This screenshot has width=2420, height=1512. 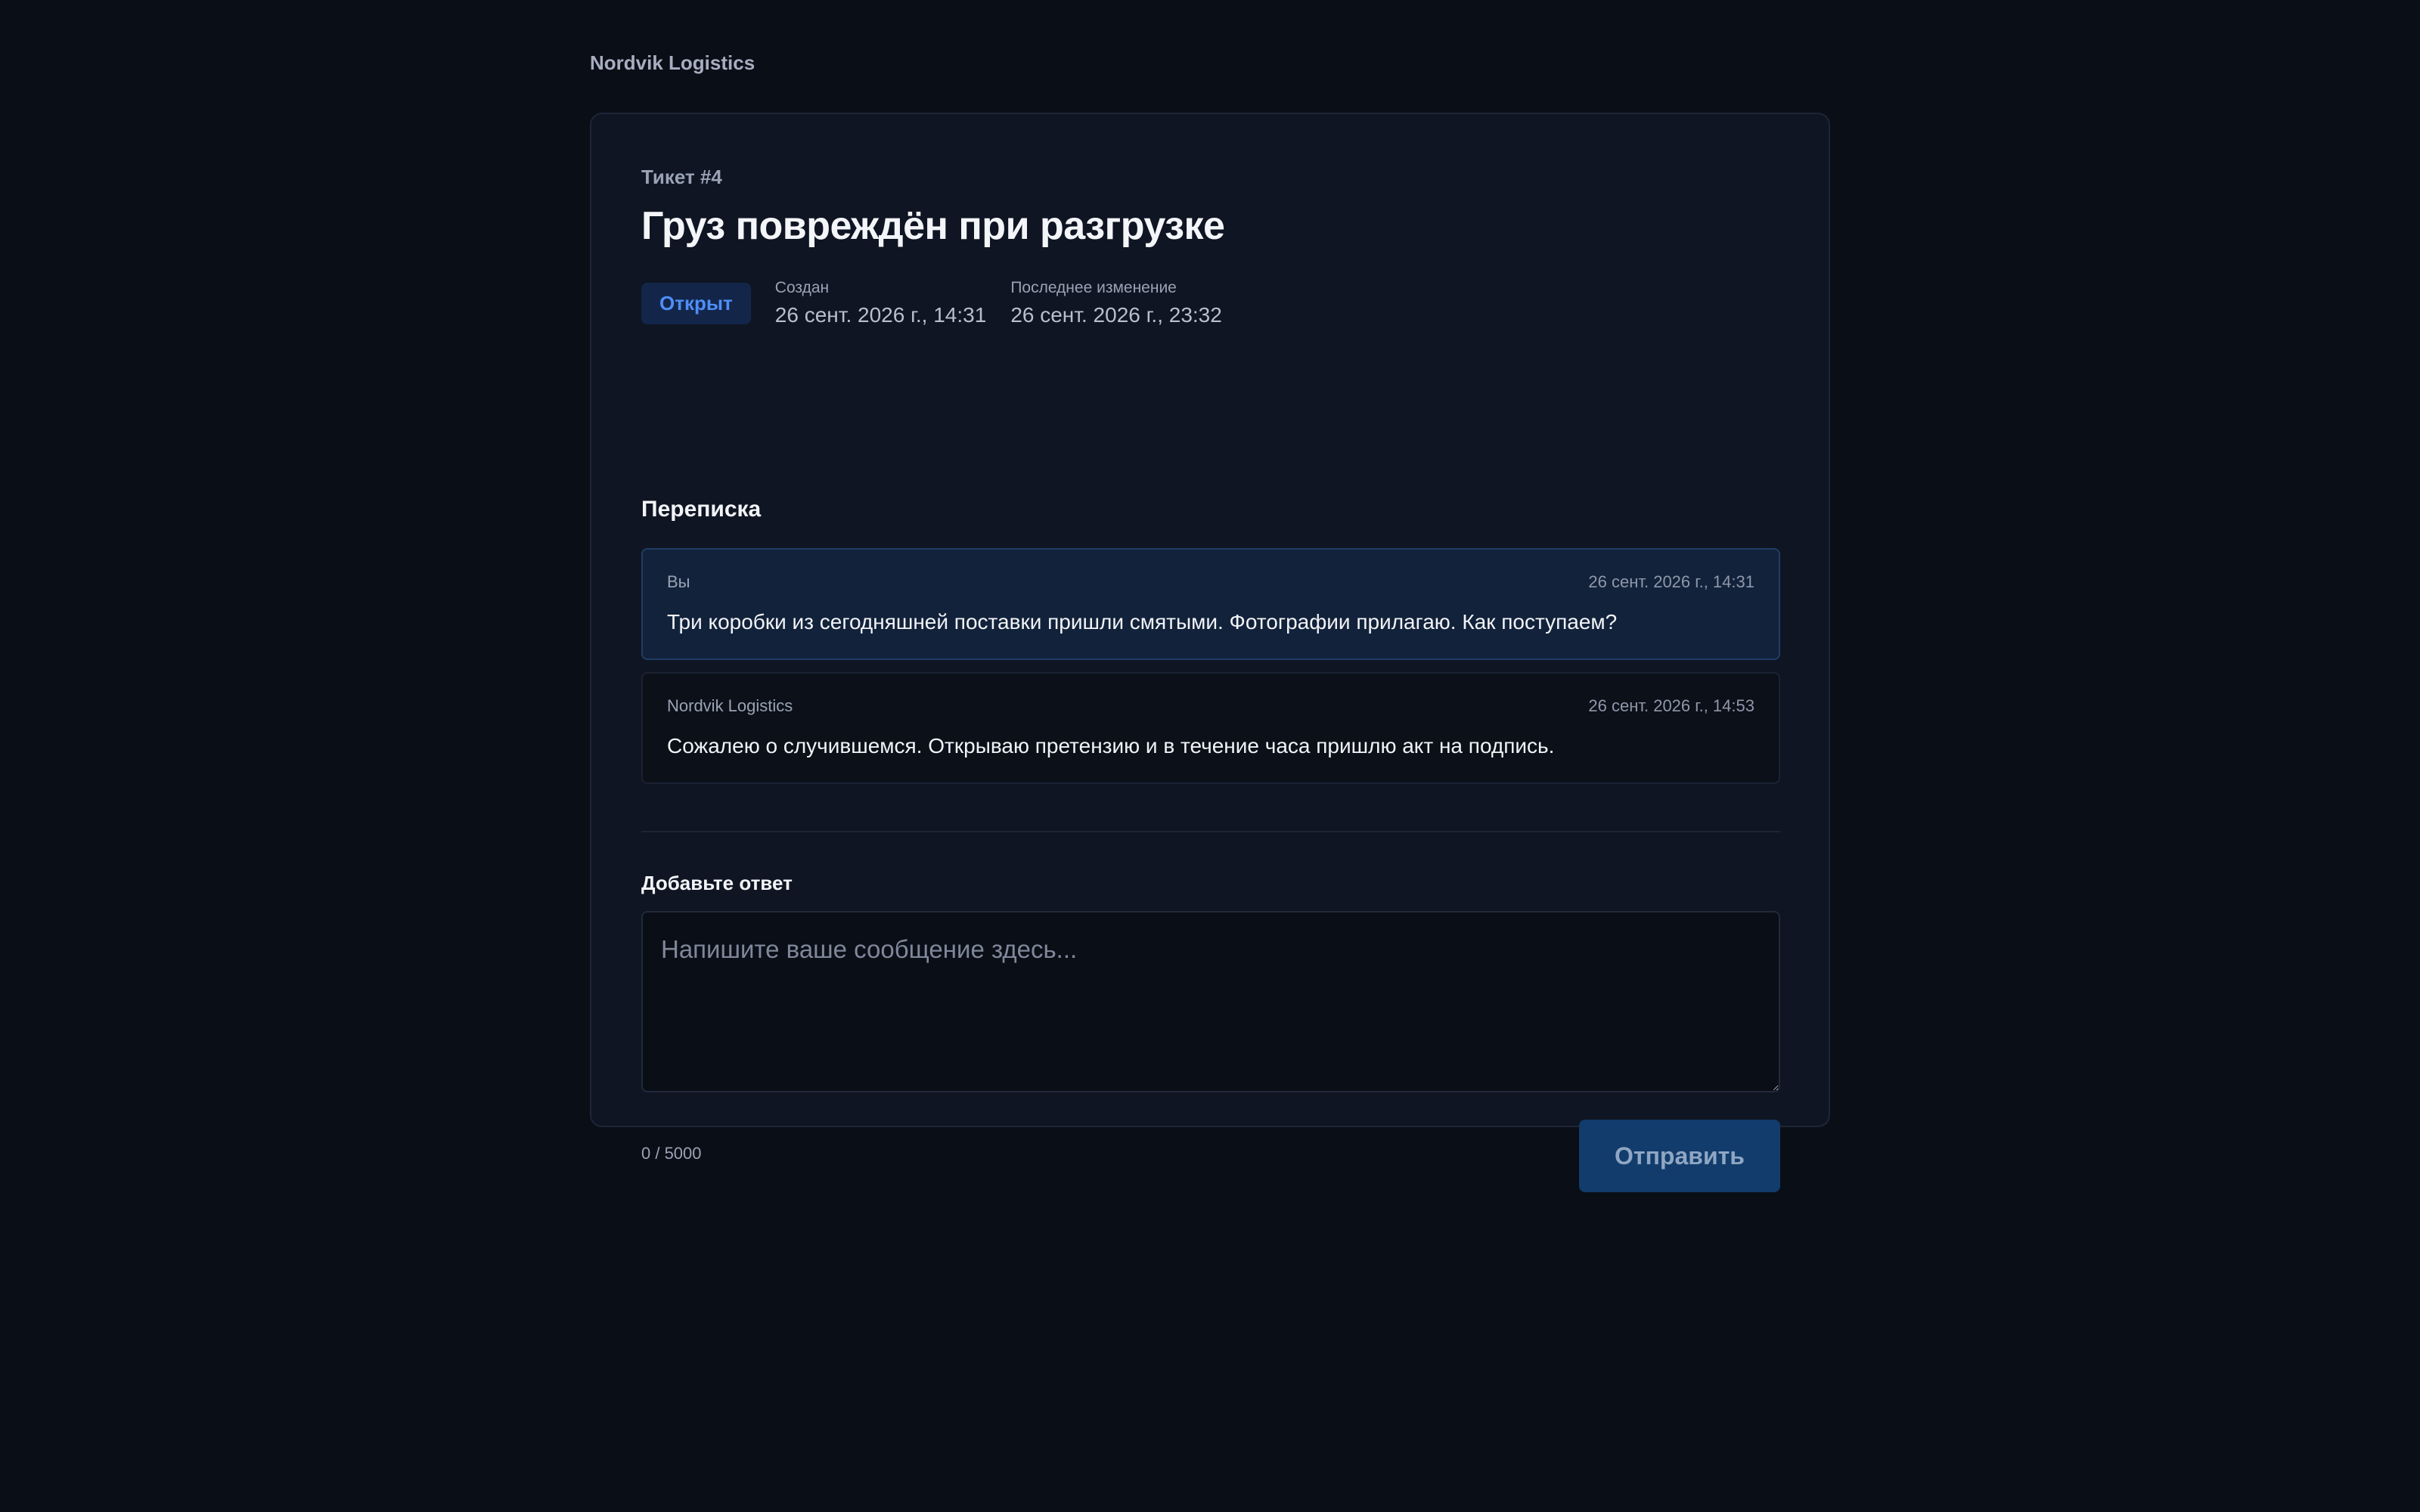 What do you see at coordinates (1210, 832) in the screenshot?
I see `divider` at bounding box center [1210, 832].